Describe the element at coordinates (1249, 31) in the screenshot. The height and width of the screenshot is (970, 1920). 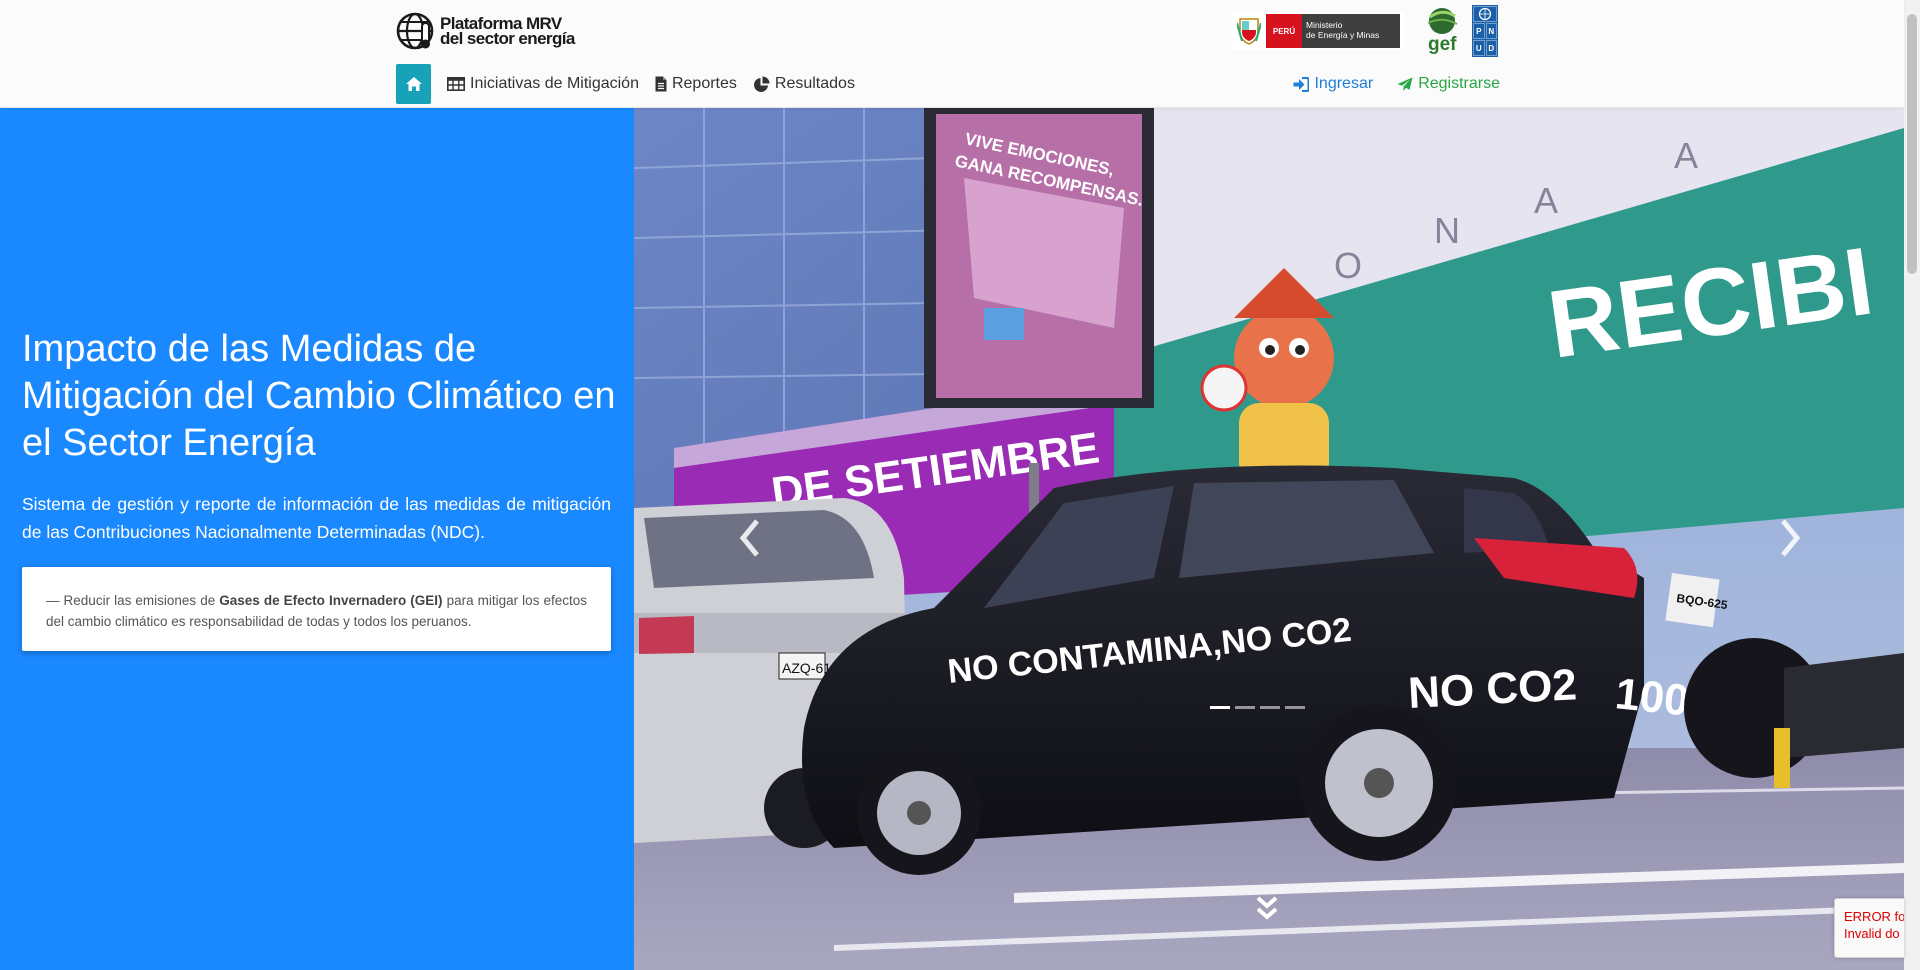
I see `peru-shield-icon` at that location.